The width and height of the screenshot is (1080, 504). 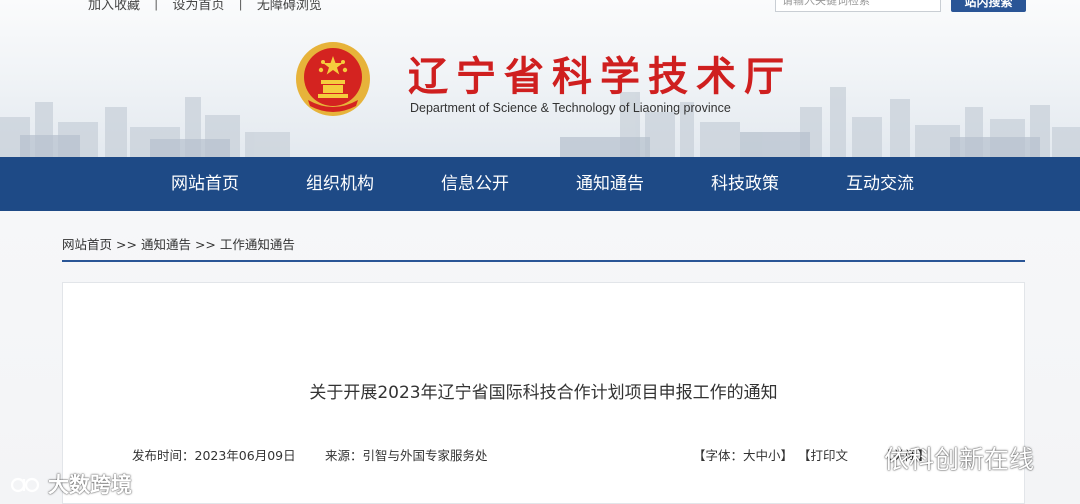 What do you see at coordinates (610, 184) in the screenshot?
I see `nav-item-notices: 通知通告` at bounding box center [610, 184].